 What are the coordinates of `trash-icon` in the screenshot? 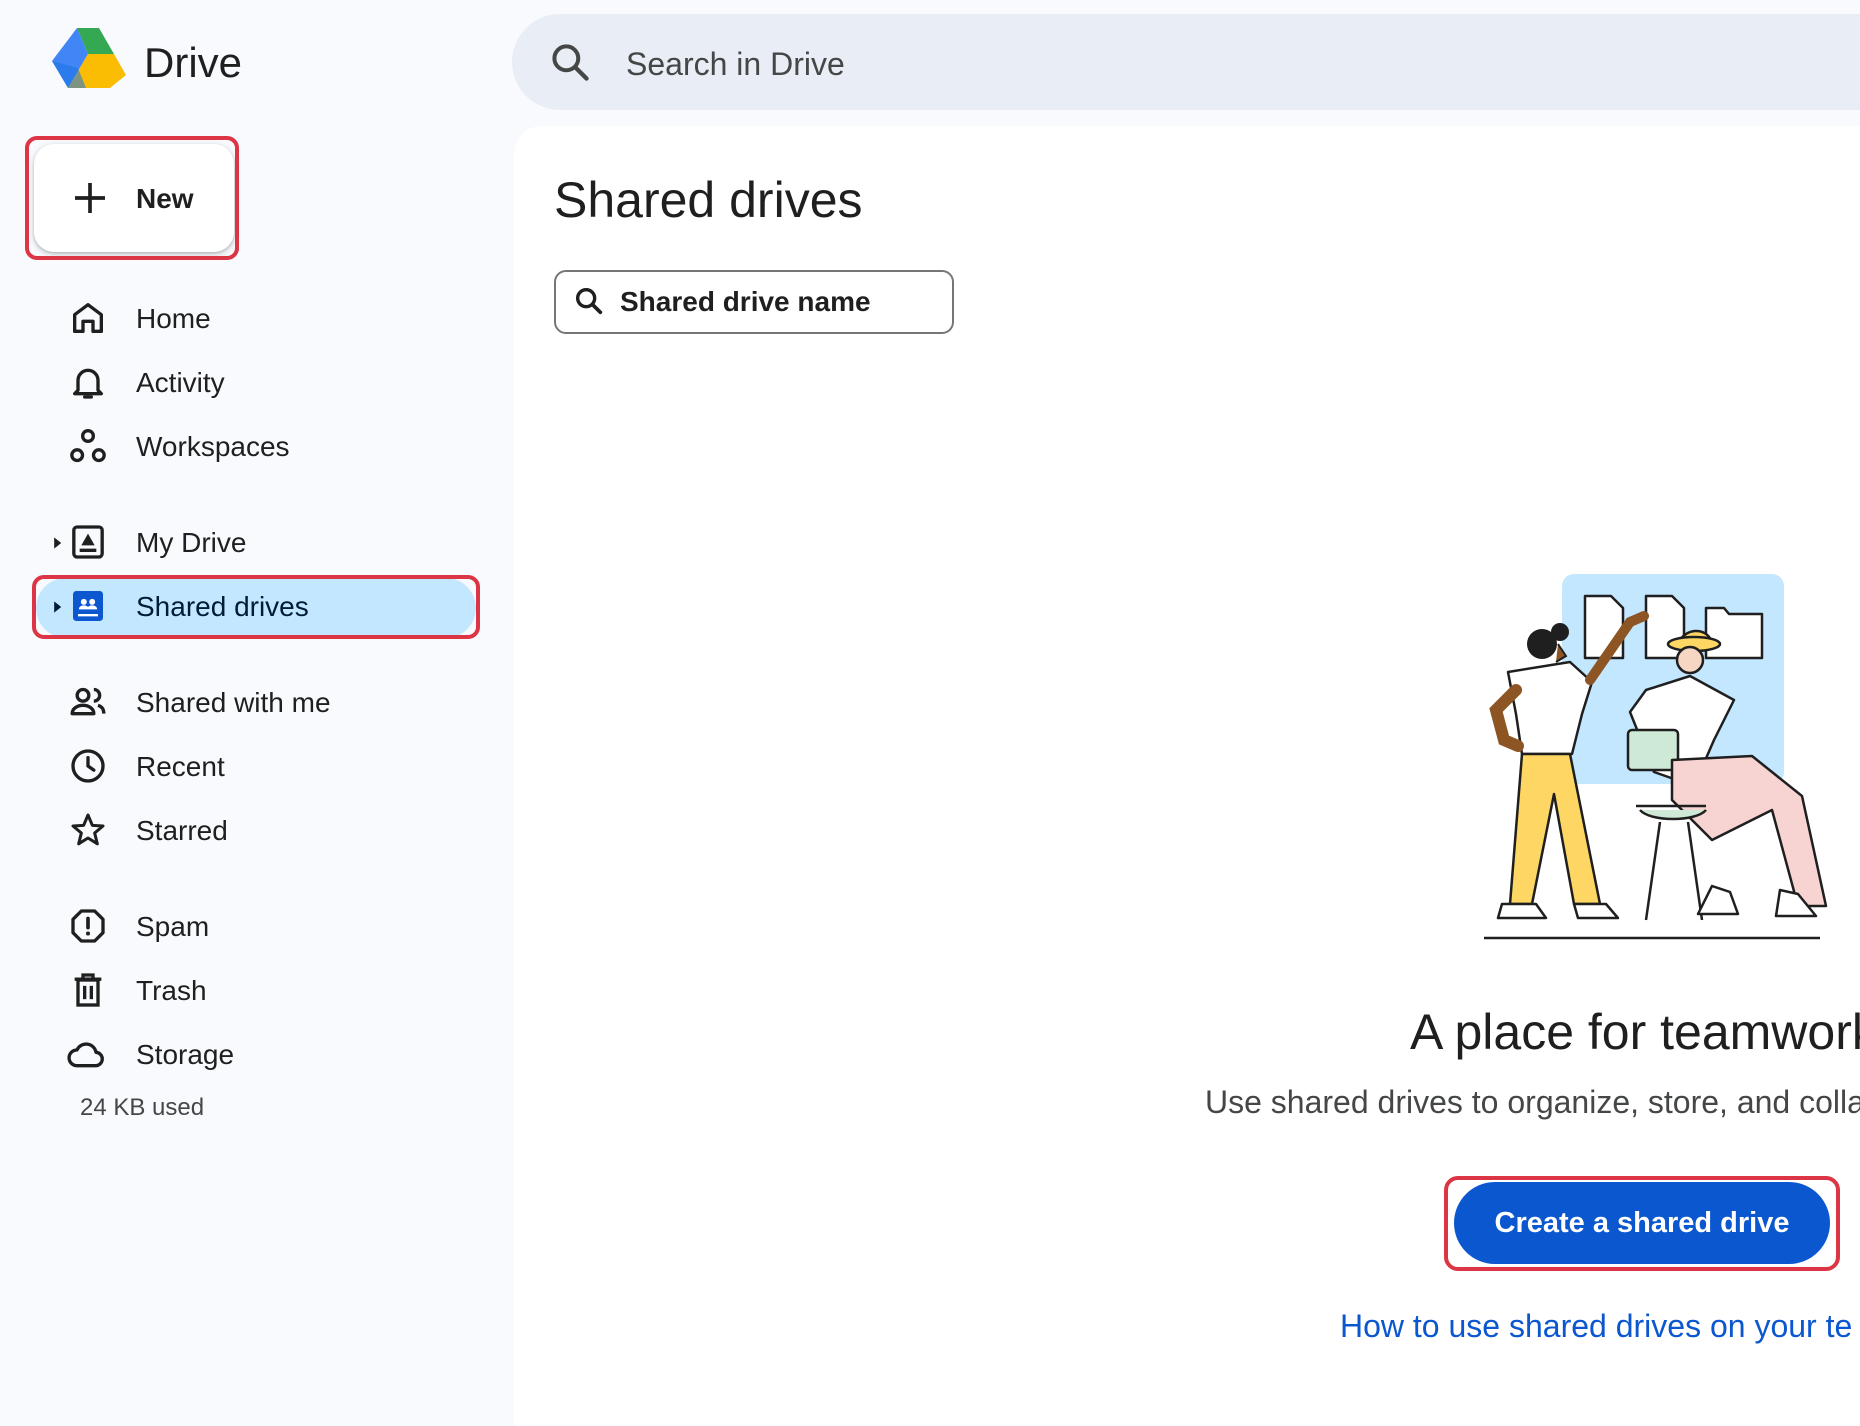 It's located at (88, 990).